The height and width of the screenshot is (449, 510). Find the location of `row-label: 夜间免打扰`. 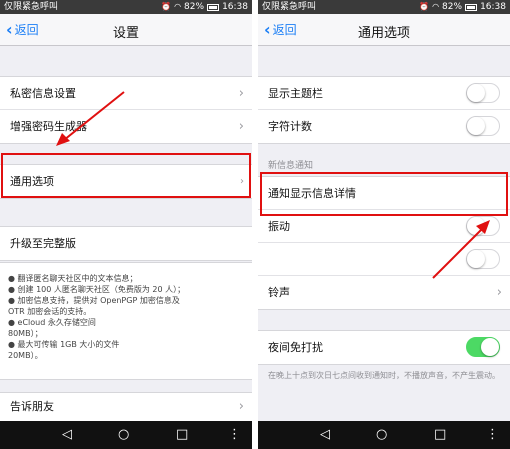

row-label: 夜间免打扰 is located at coordinates (295, 347).